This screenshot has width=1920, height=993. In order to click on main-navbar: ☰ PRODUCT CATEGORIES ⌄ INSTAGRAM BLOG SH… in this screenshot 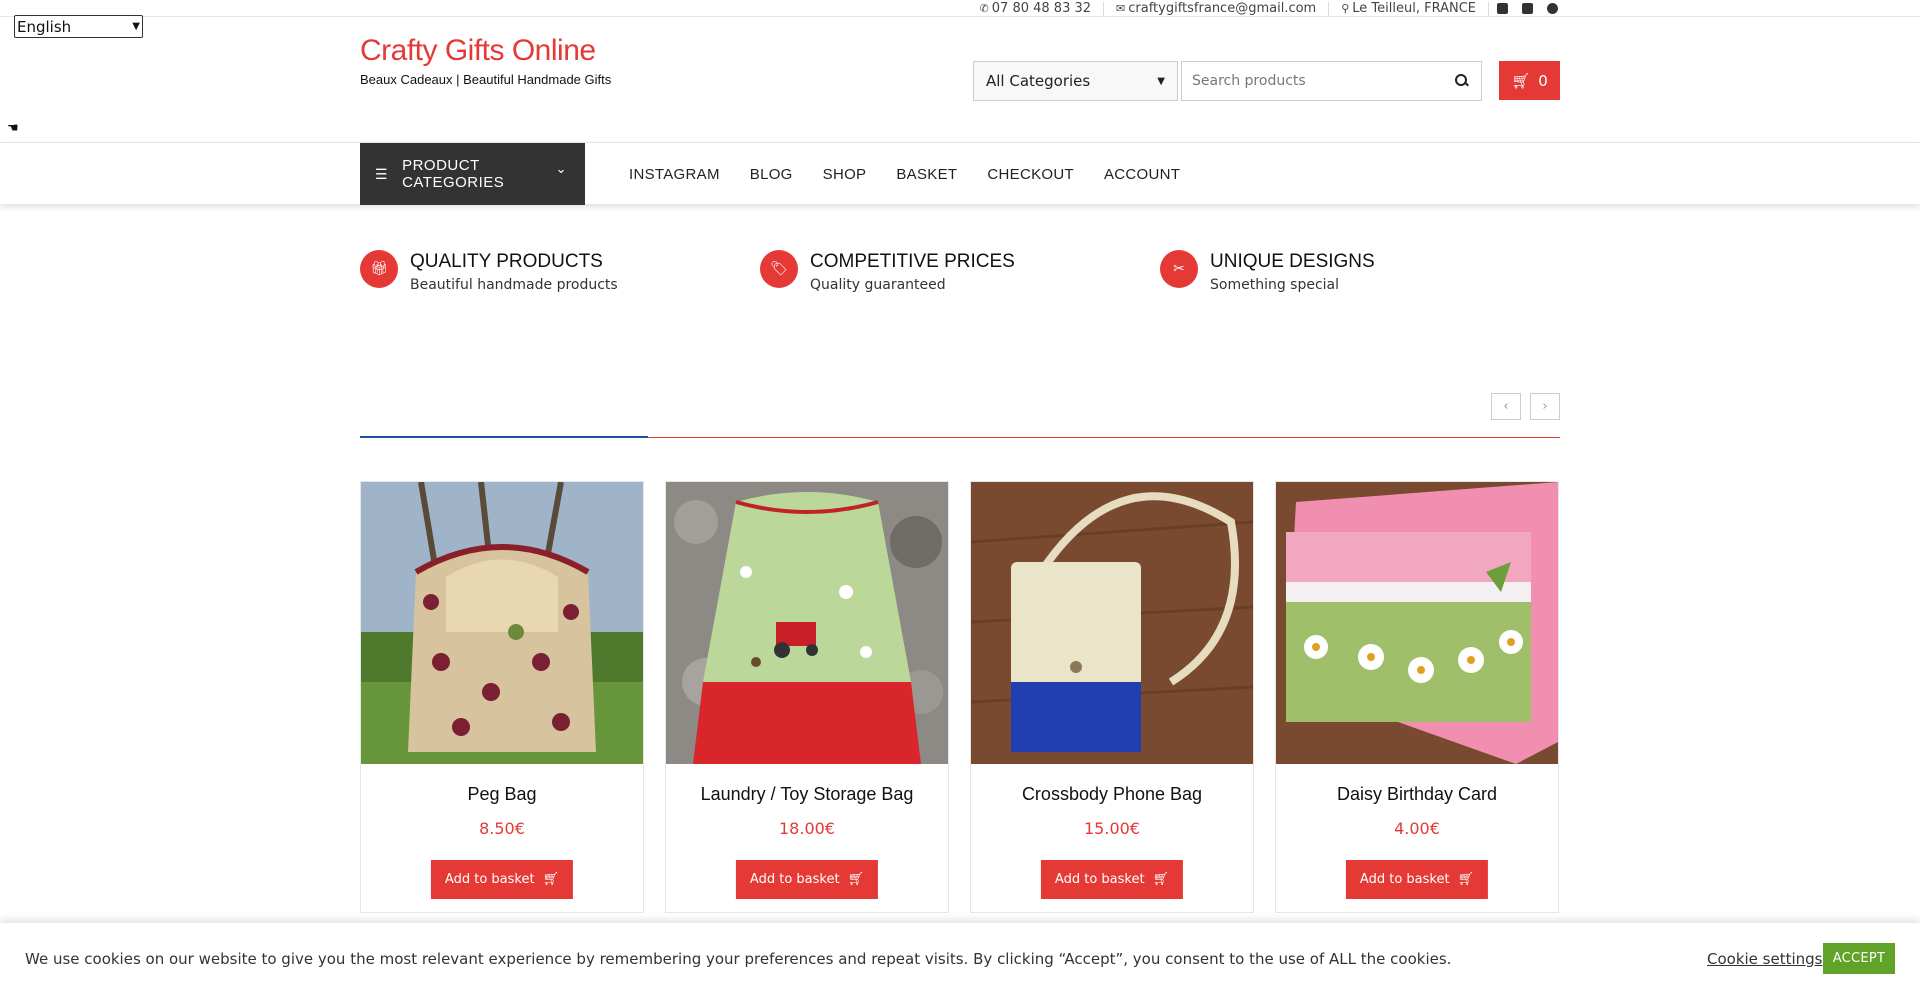, I will do `click(960, 173)`.